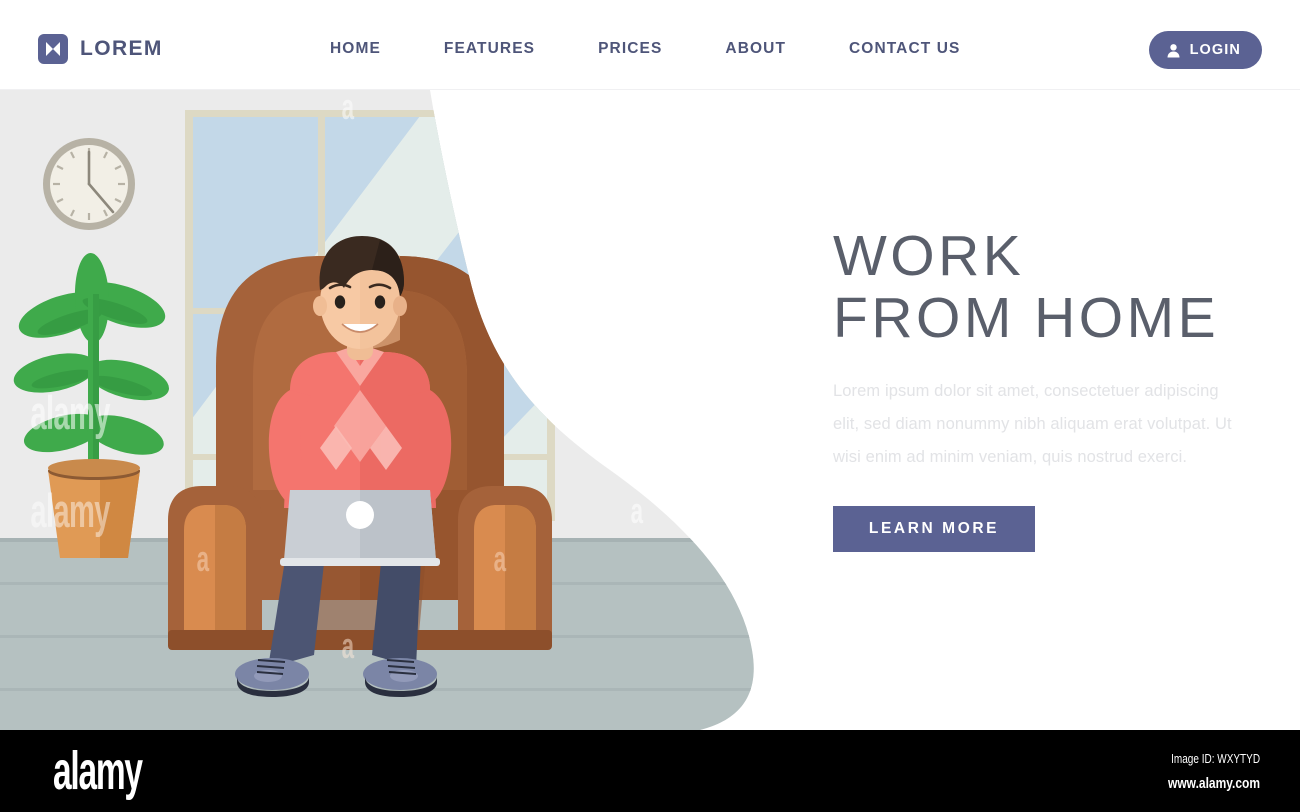 This screenshot has height=812, width=1300. What do you see at coordinates (630, 49) in the screenshot?
I see `nav-item-prices: PRICES` at bounding box center [630, 49].